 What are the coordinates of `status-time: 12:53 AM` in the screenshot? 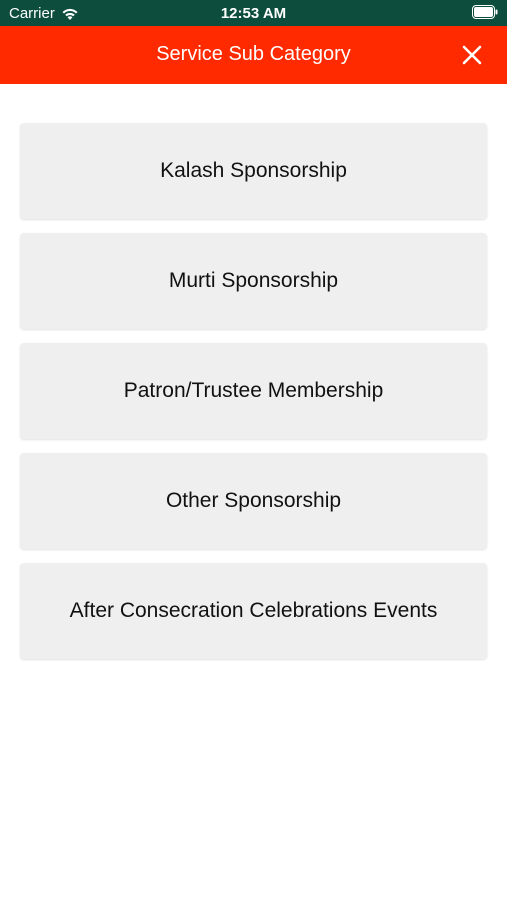 It's located at (253, 13).